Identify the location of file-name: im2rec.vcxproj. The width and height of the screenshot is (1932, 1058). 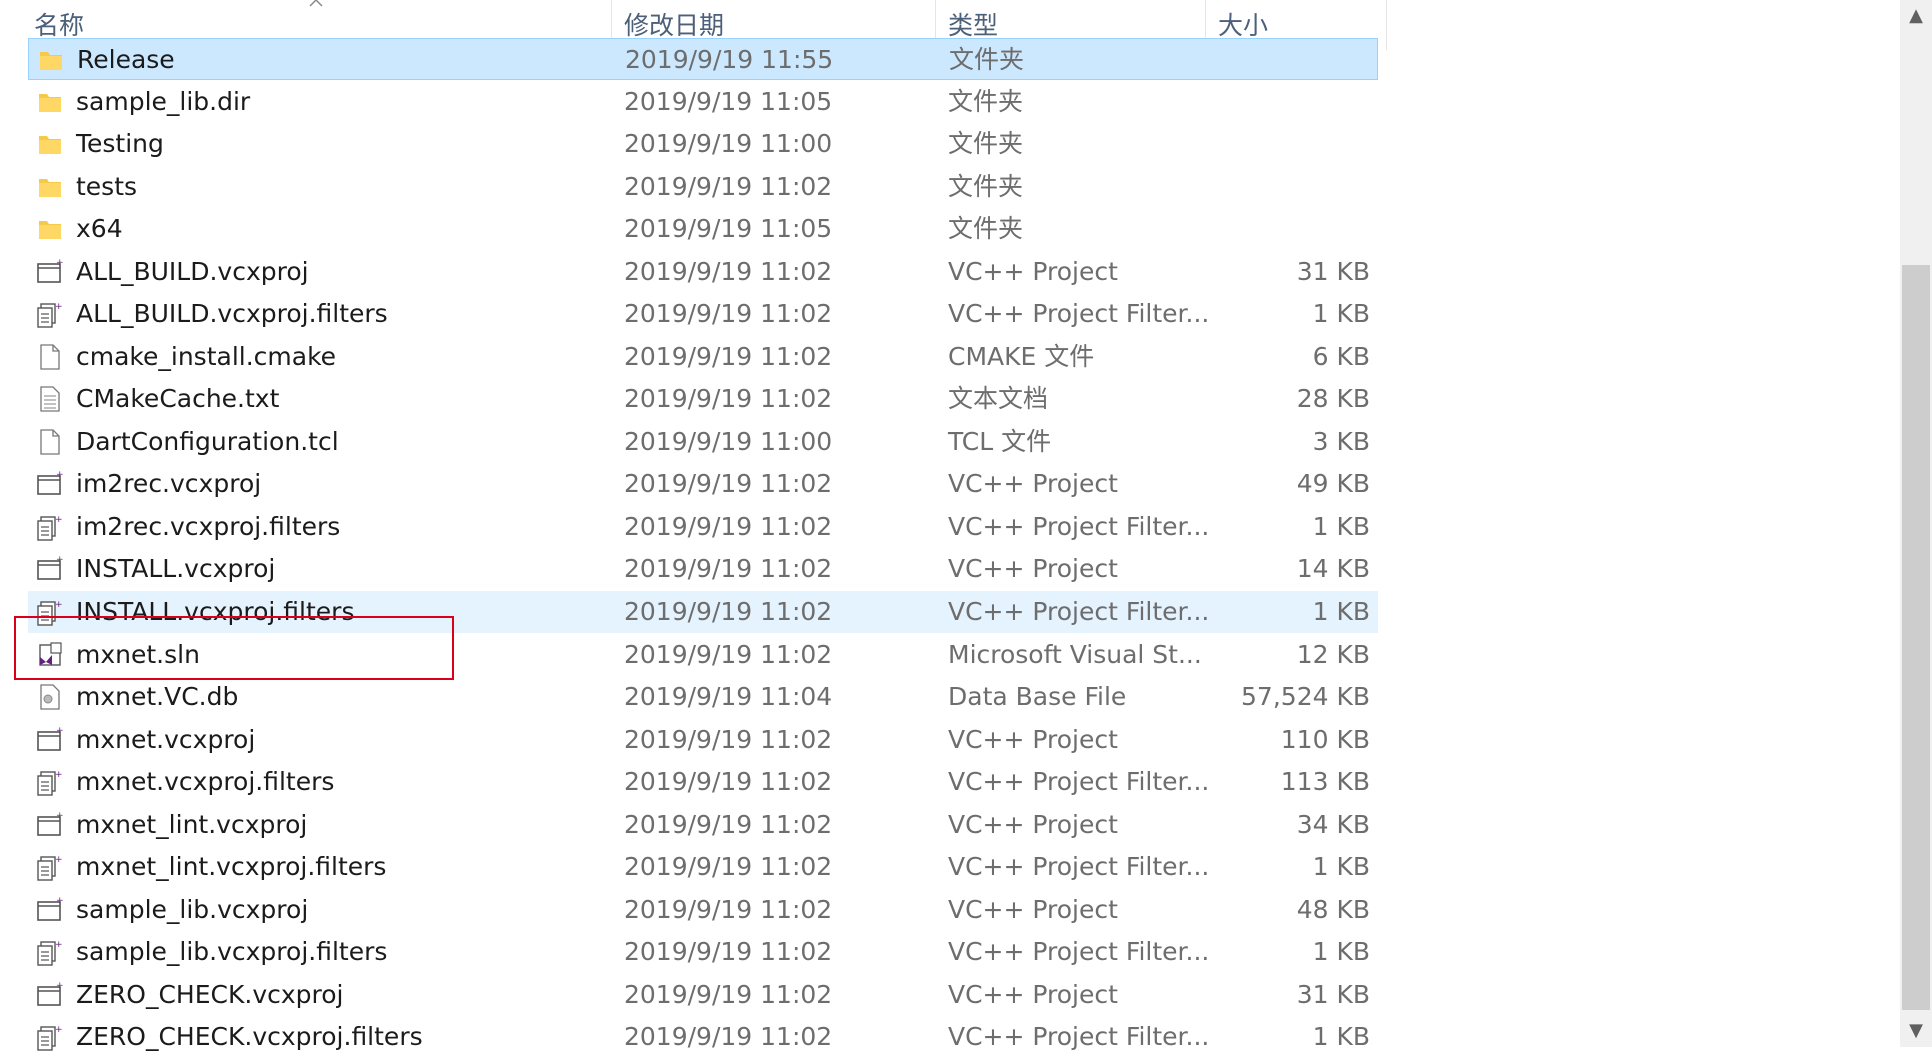
(169, 484).